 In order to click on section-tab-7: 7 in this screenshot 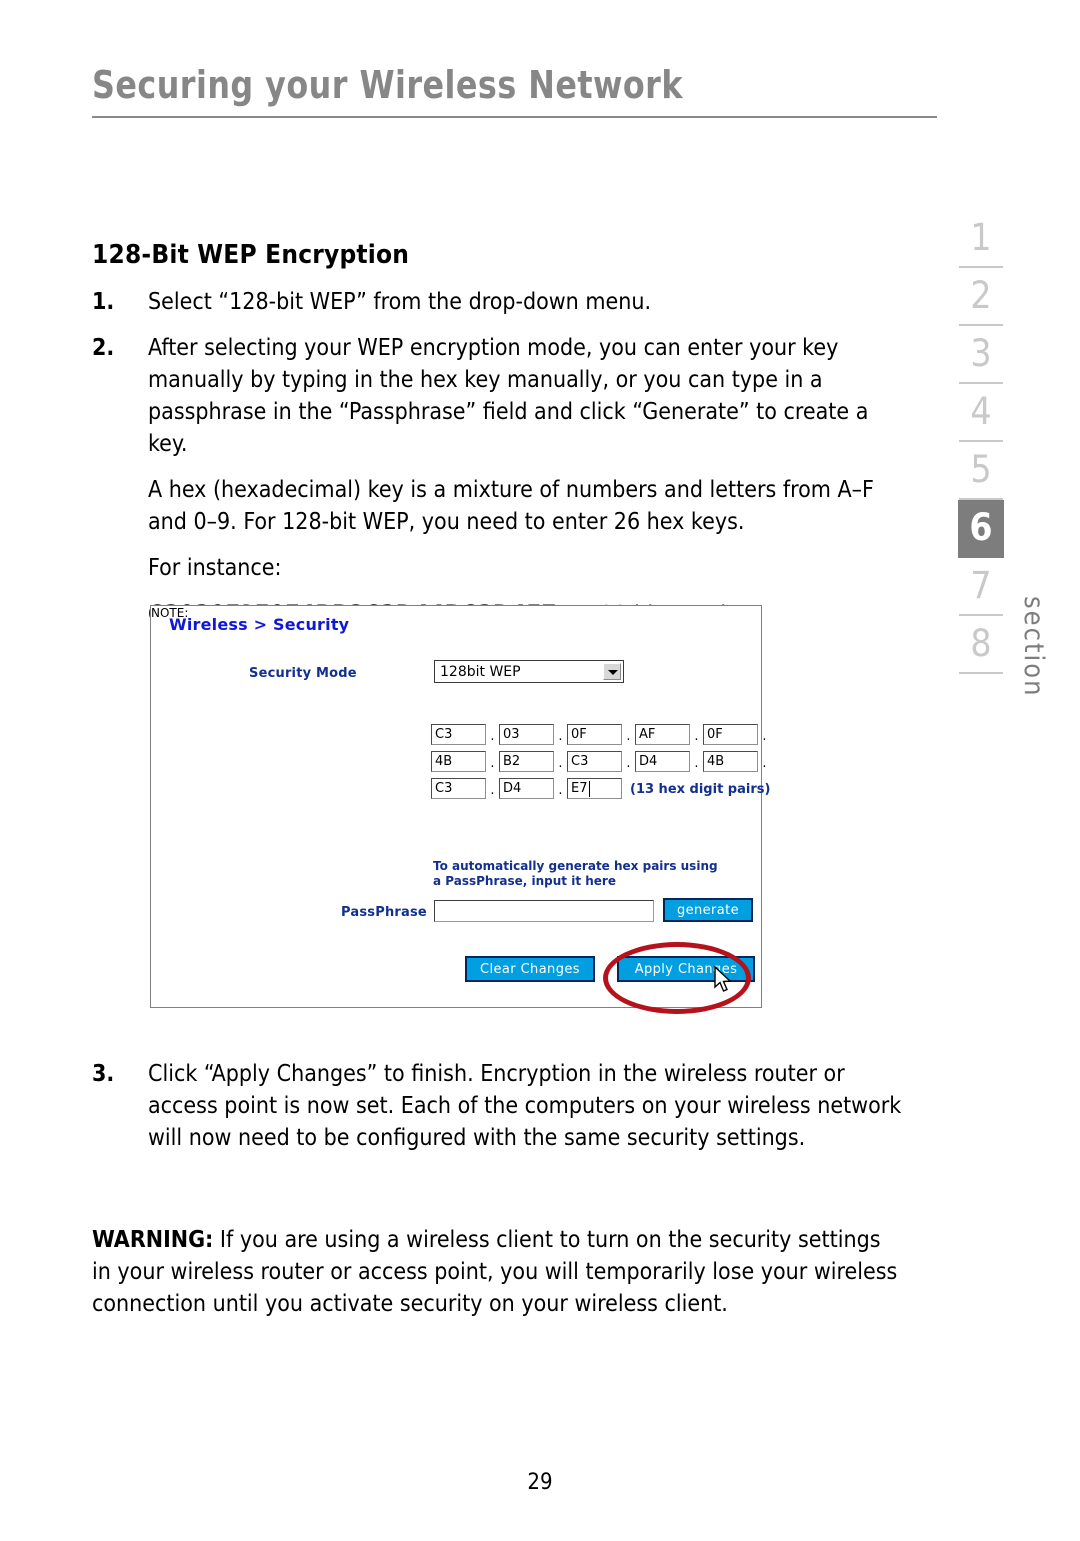, I will do `click(981, 587)`.